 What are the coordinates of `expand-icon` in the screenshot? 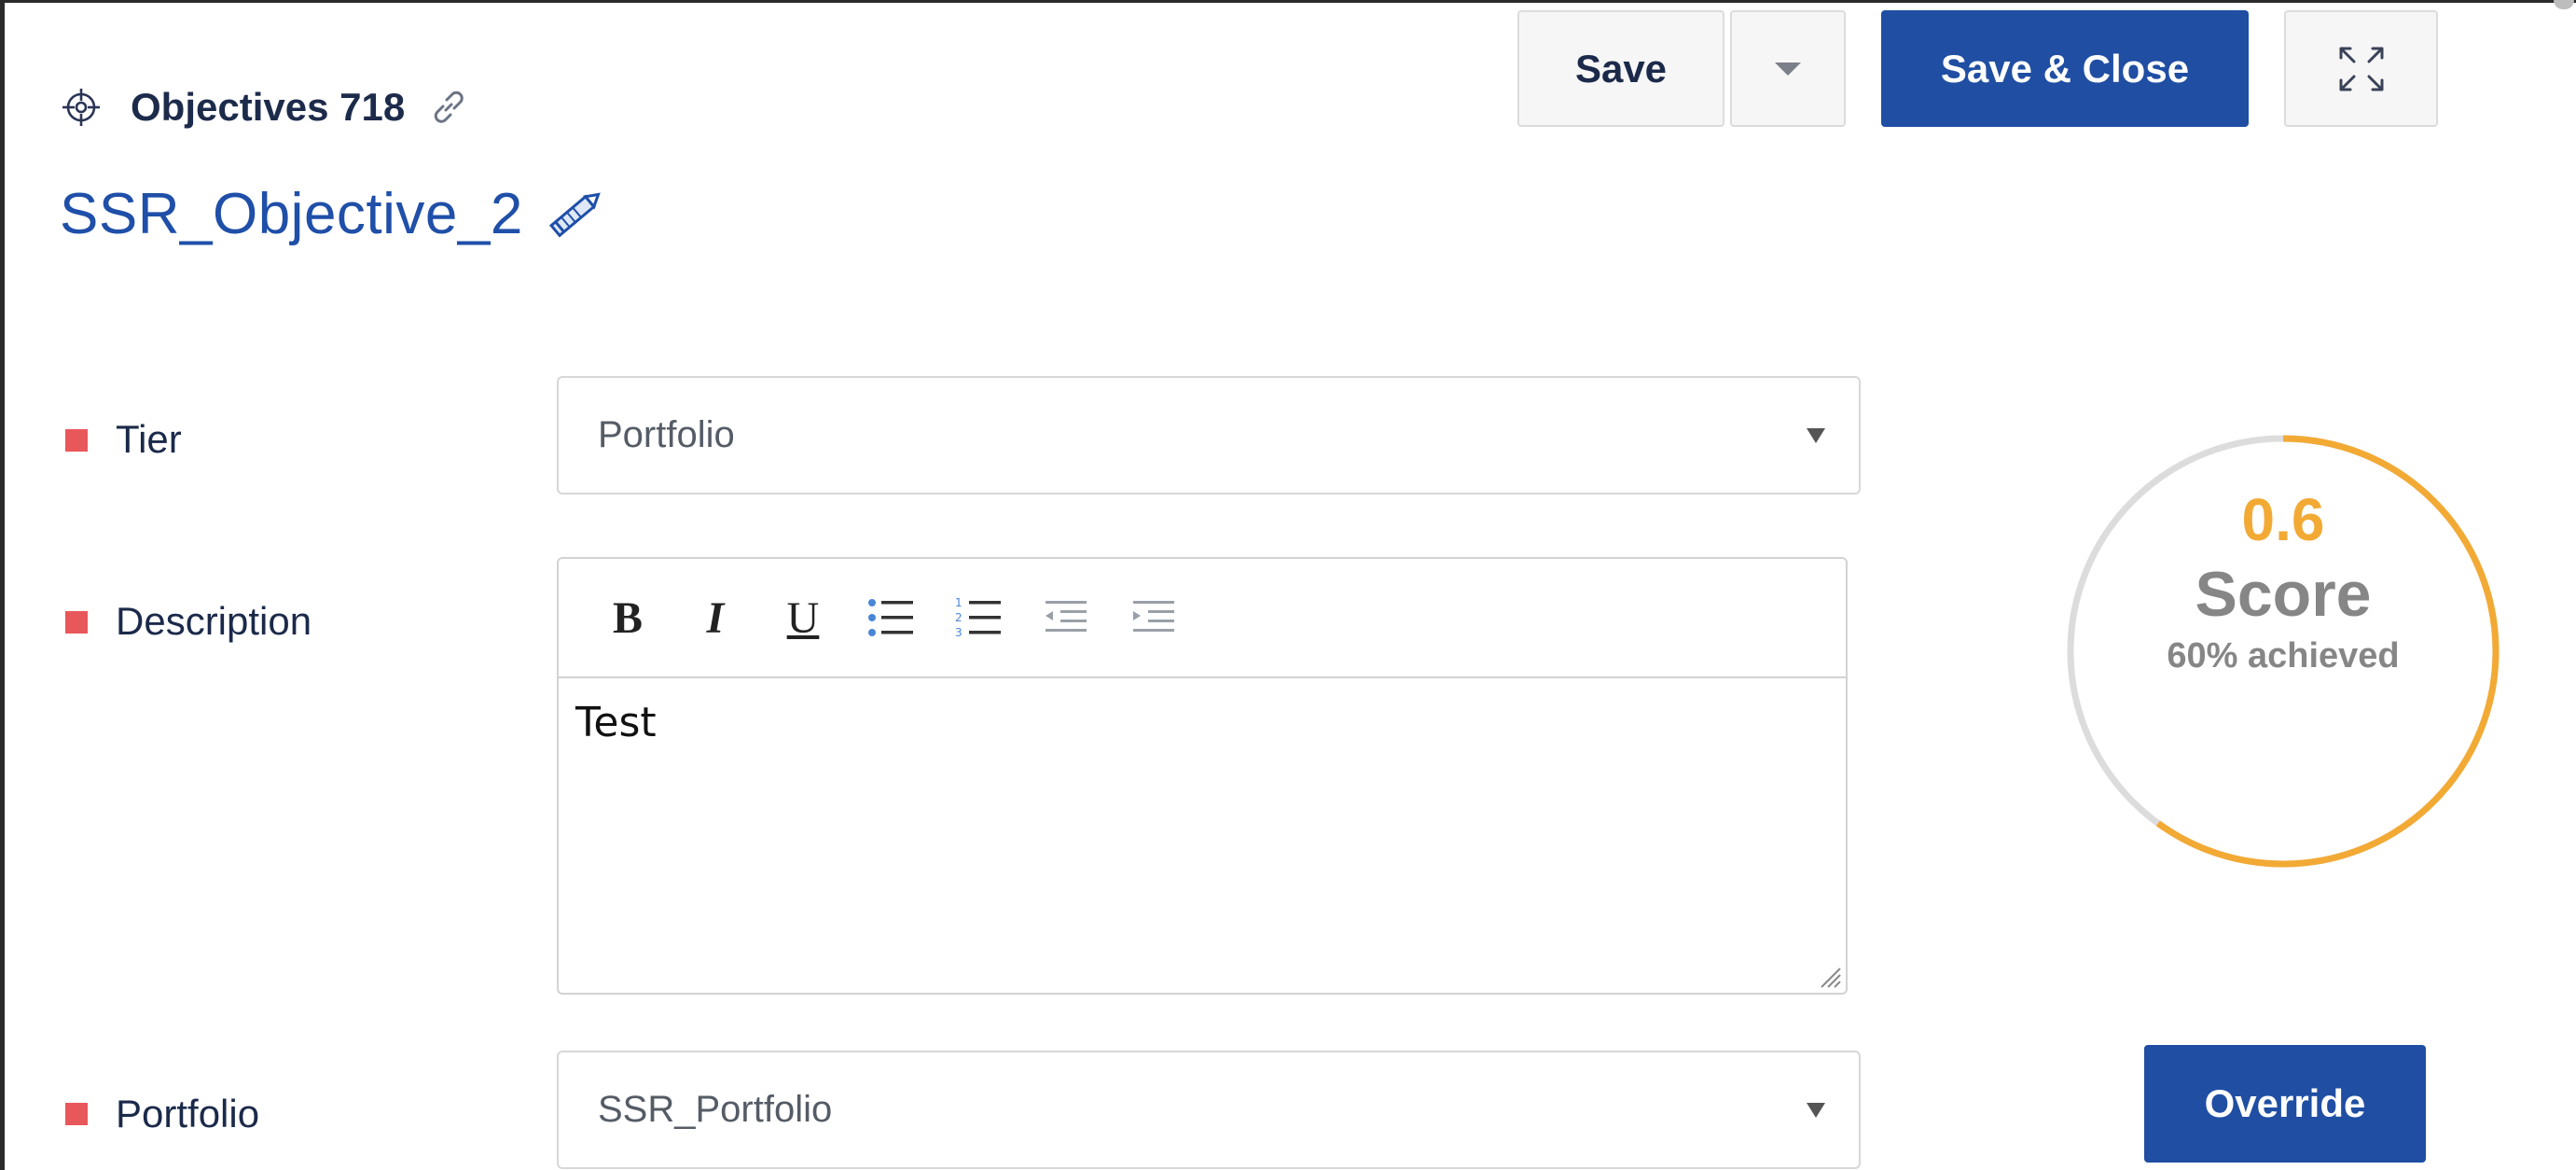 It's located at (2361, 69).